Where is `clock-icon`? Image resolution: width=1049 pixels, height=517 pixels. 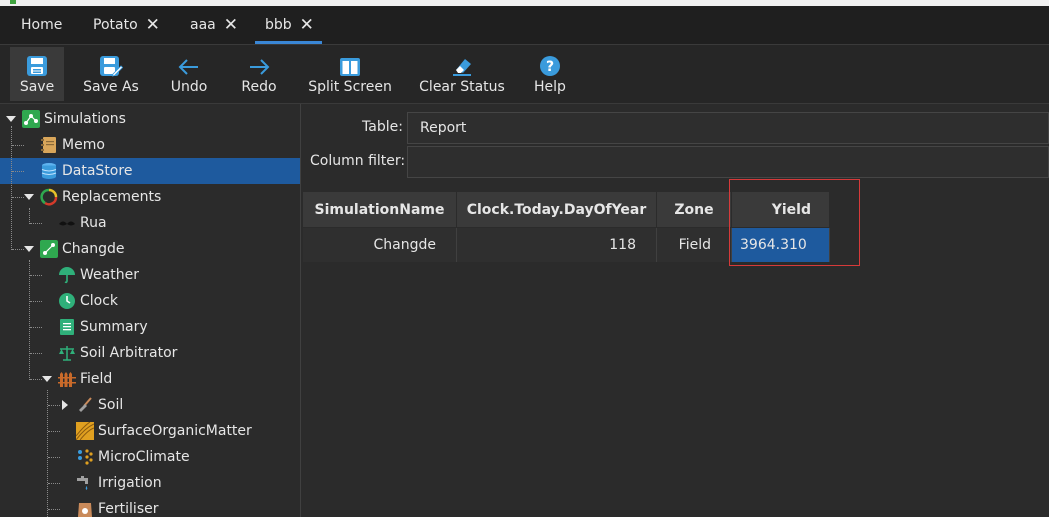
clock-icon is located at coordinates (67, 301).